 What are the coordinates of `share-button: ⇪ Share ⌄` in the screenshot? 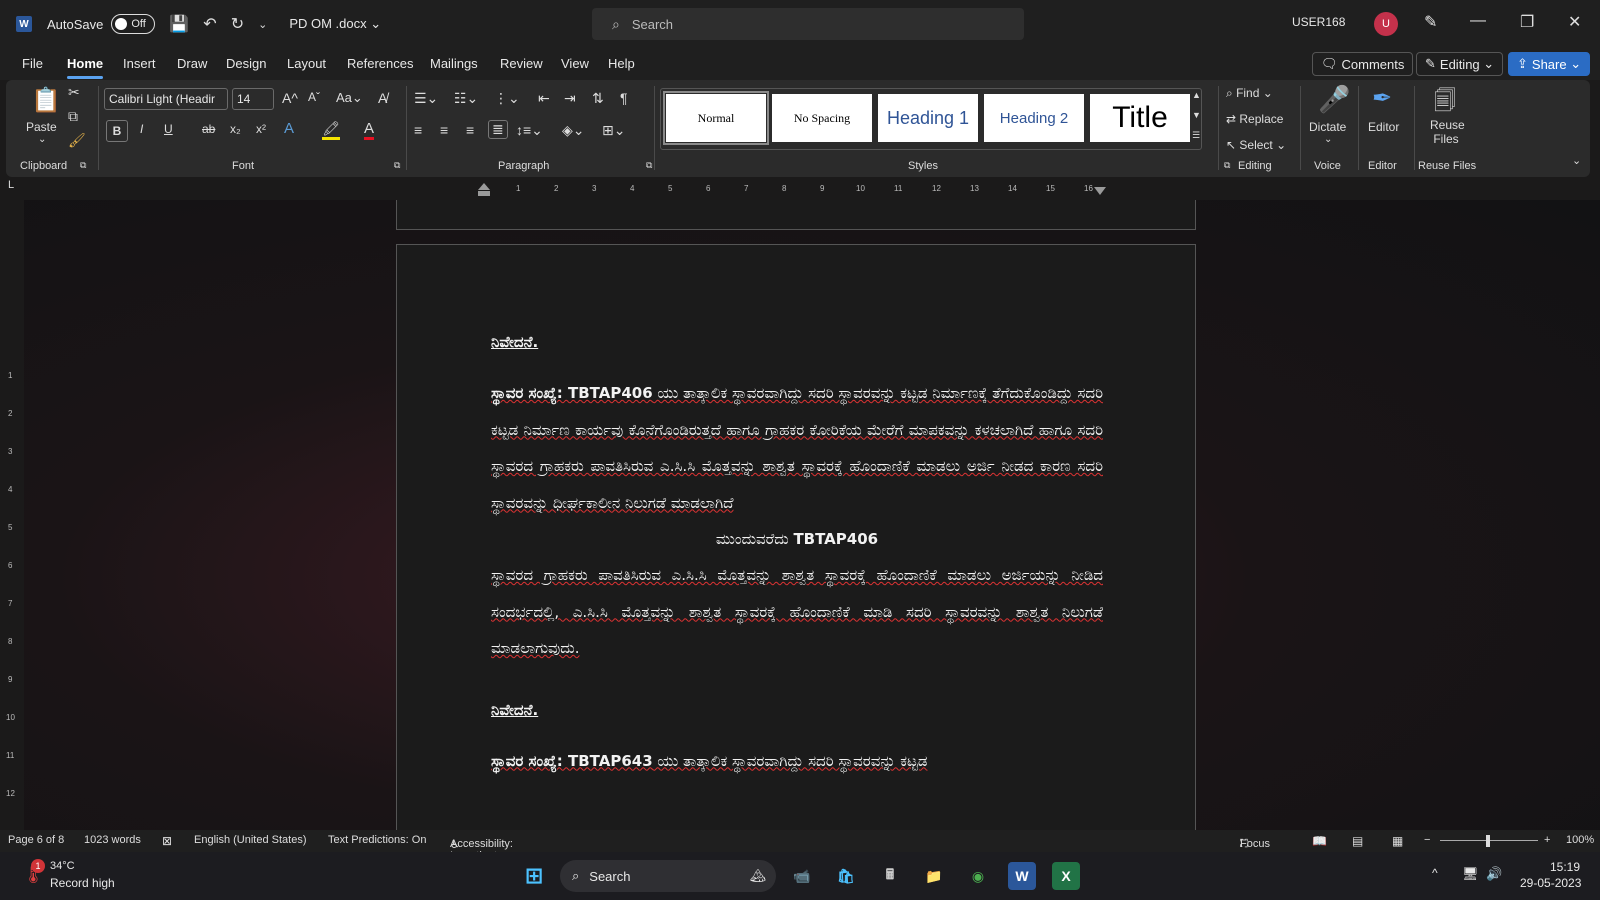 It's located at (1549, 64).